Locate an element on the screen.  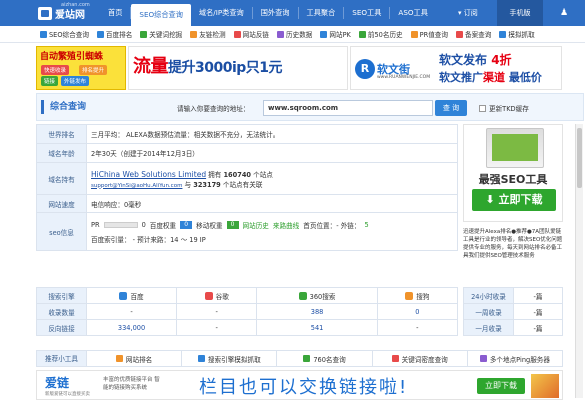
domain-age-value: 2年30天（创建于2014年12月3日） is located at coordinates (272, 153).